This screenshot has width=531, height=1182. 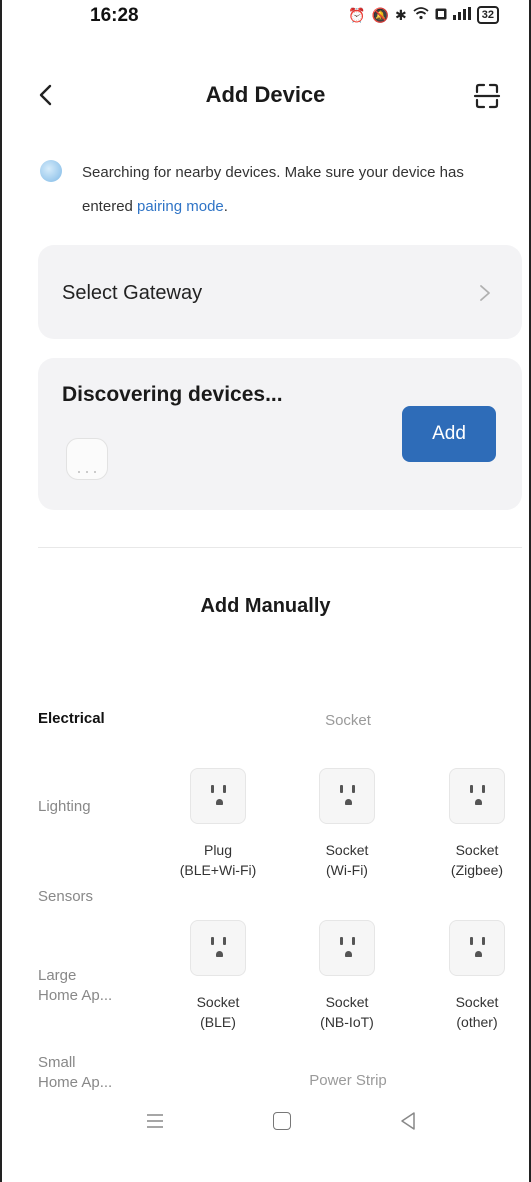 I want to click on triangle-back-icon, so click(x=408, y=1121).